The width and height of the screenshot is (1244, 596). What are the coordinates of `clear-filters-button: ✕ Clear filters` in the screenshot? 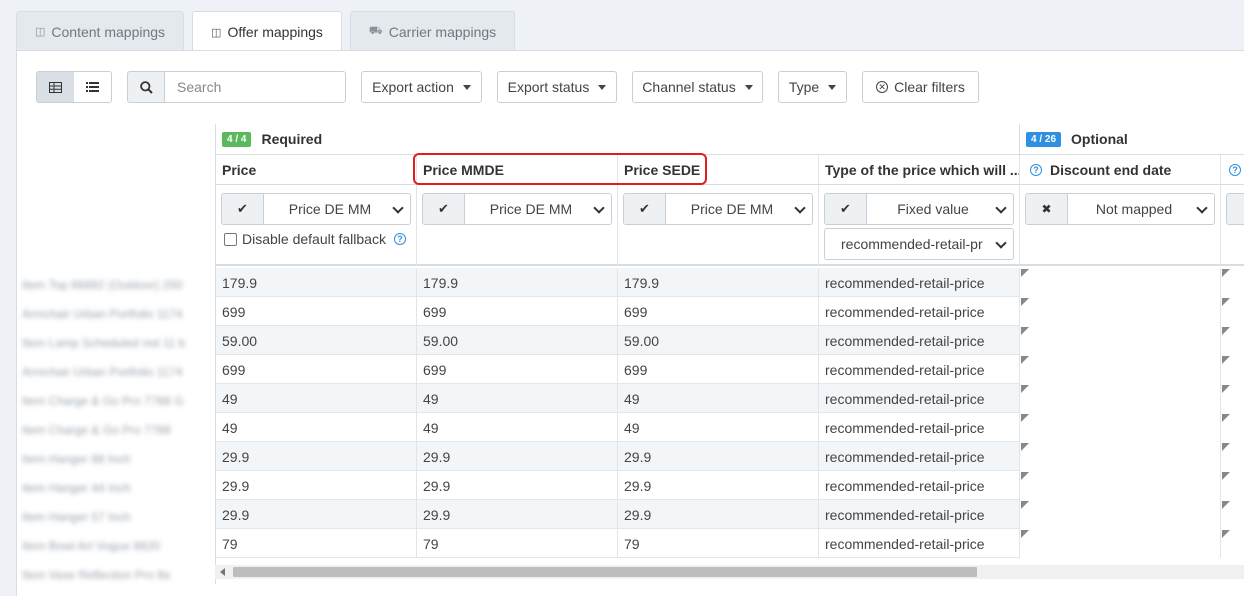 It's located at (920, 87).